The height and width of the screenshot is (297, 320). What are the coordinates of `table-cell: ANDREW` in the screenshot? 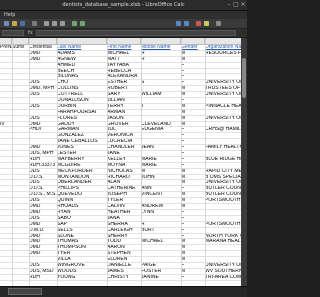 It's located at (161, 206).